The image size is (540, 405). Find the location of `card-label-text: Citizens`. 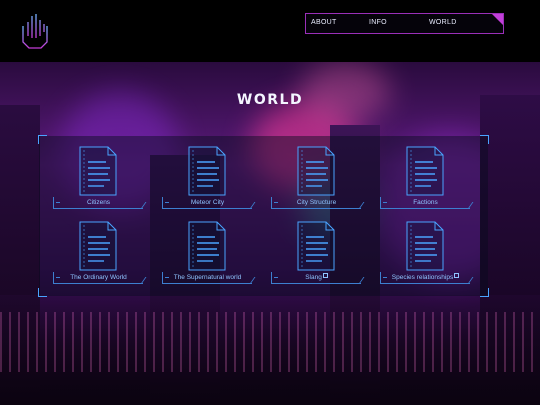

card-label-text: Citizens is located at coordinates (98, 202).